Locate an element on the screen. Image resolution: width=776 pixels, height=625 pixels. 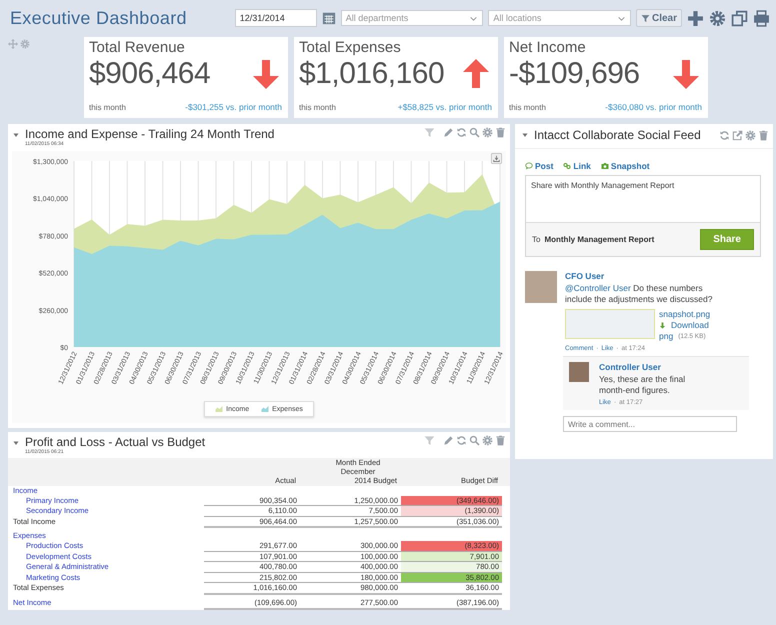
print-icon is located at coordinates (761, 18).